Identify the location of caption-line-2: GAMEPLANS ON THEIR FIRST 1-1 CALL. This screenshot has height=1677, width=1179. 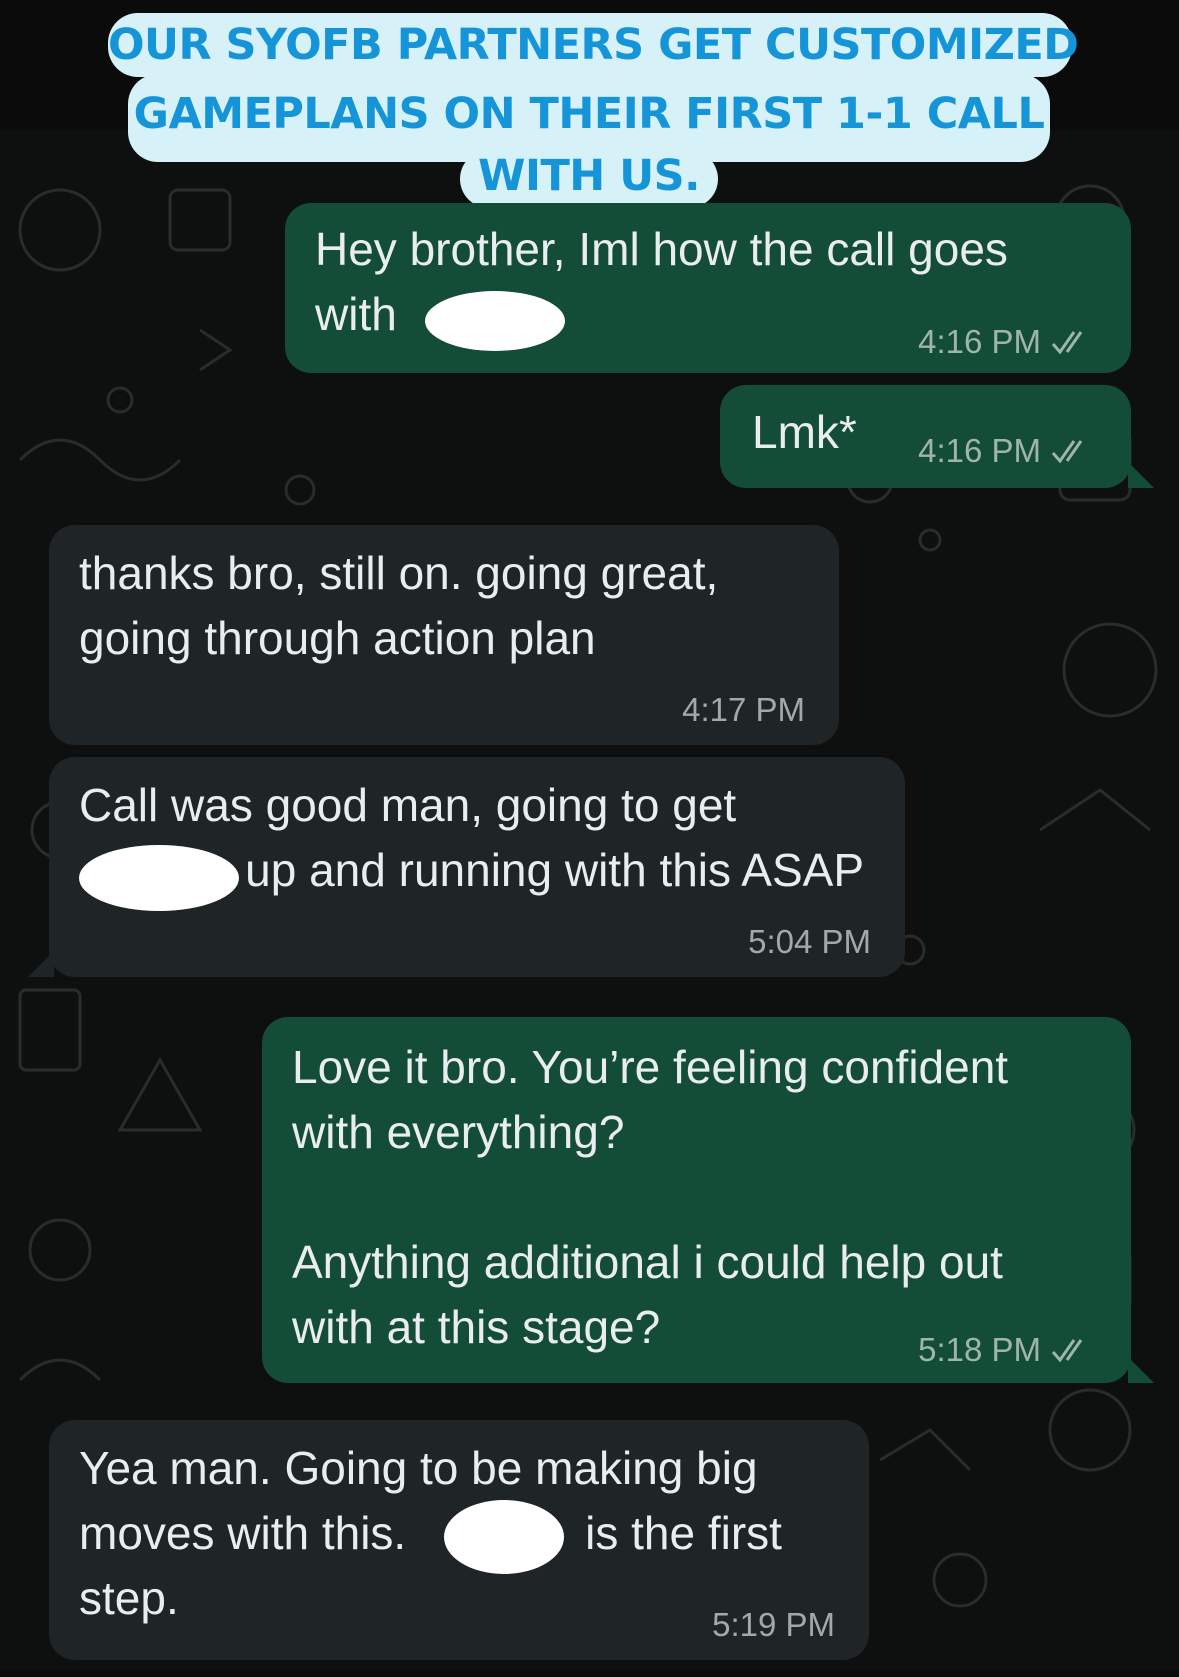
(589, 118).